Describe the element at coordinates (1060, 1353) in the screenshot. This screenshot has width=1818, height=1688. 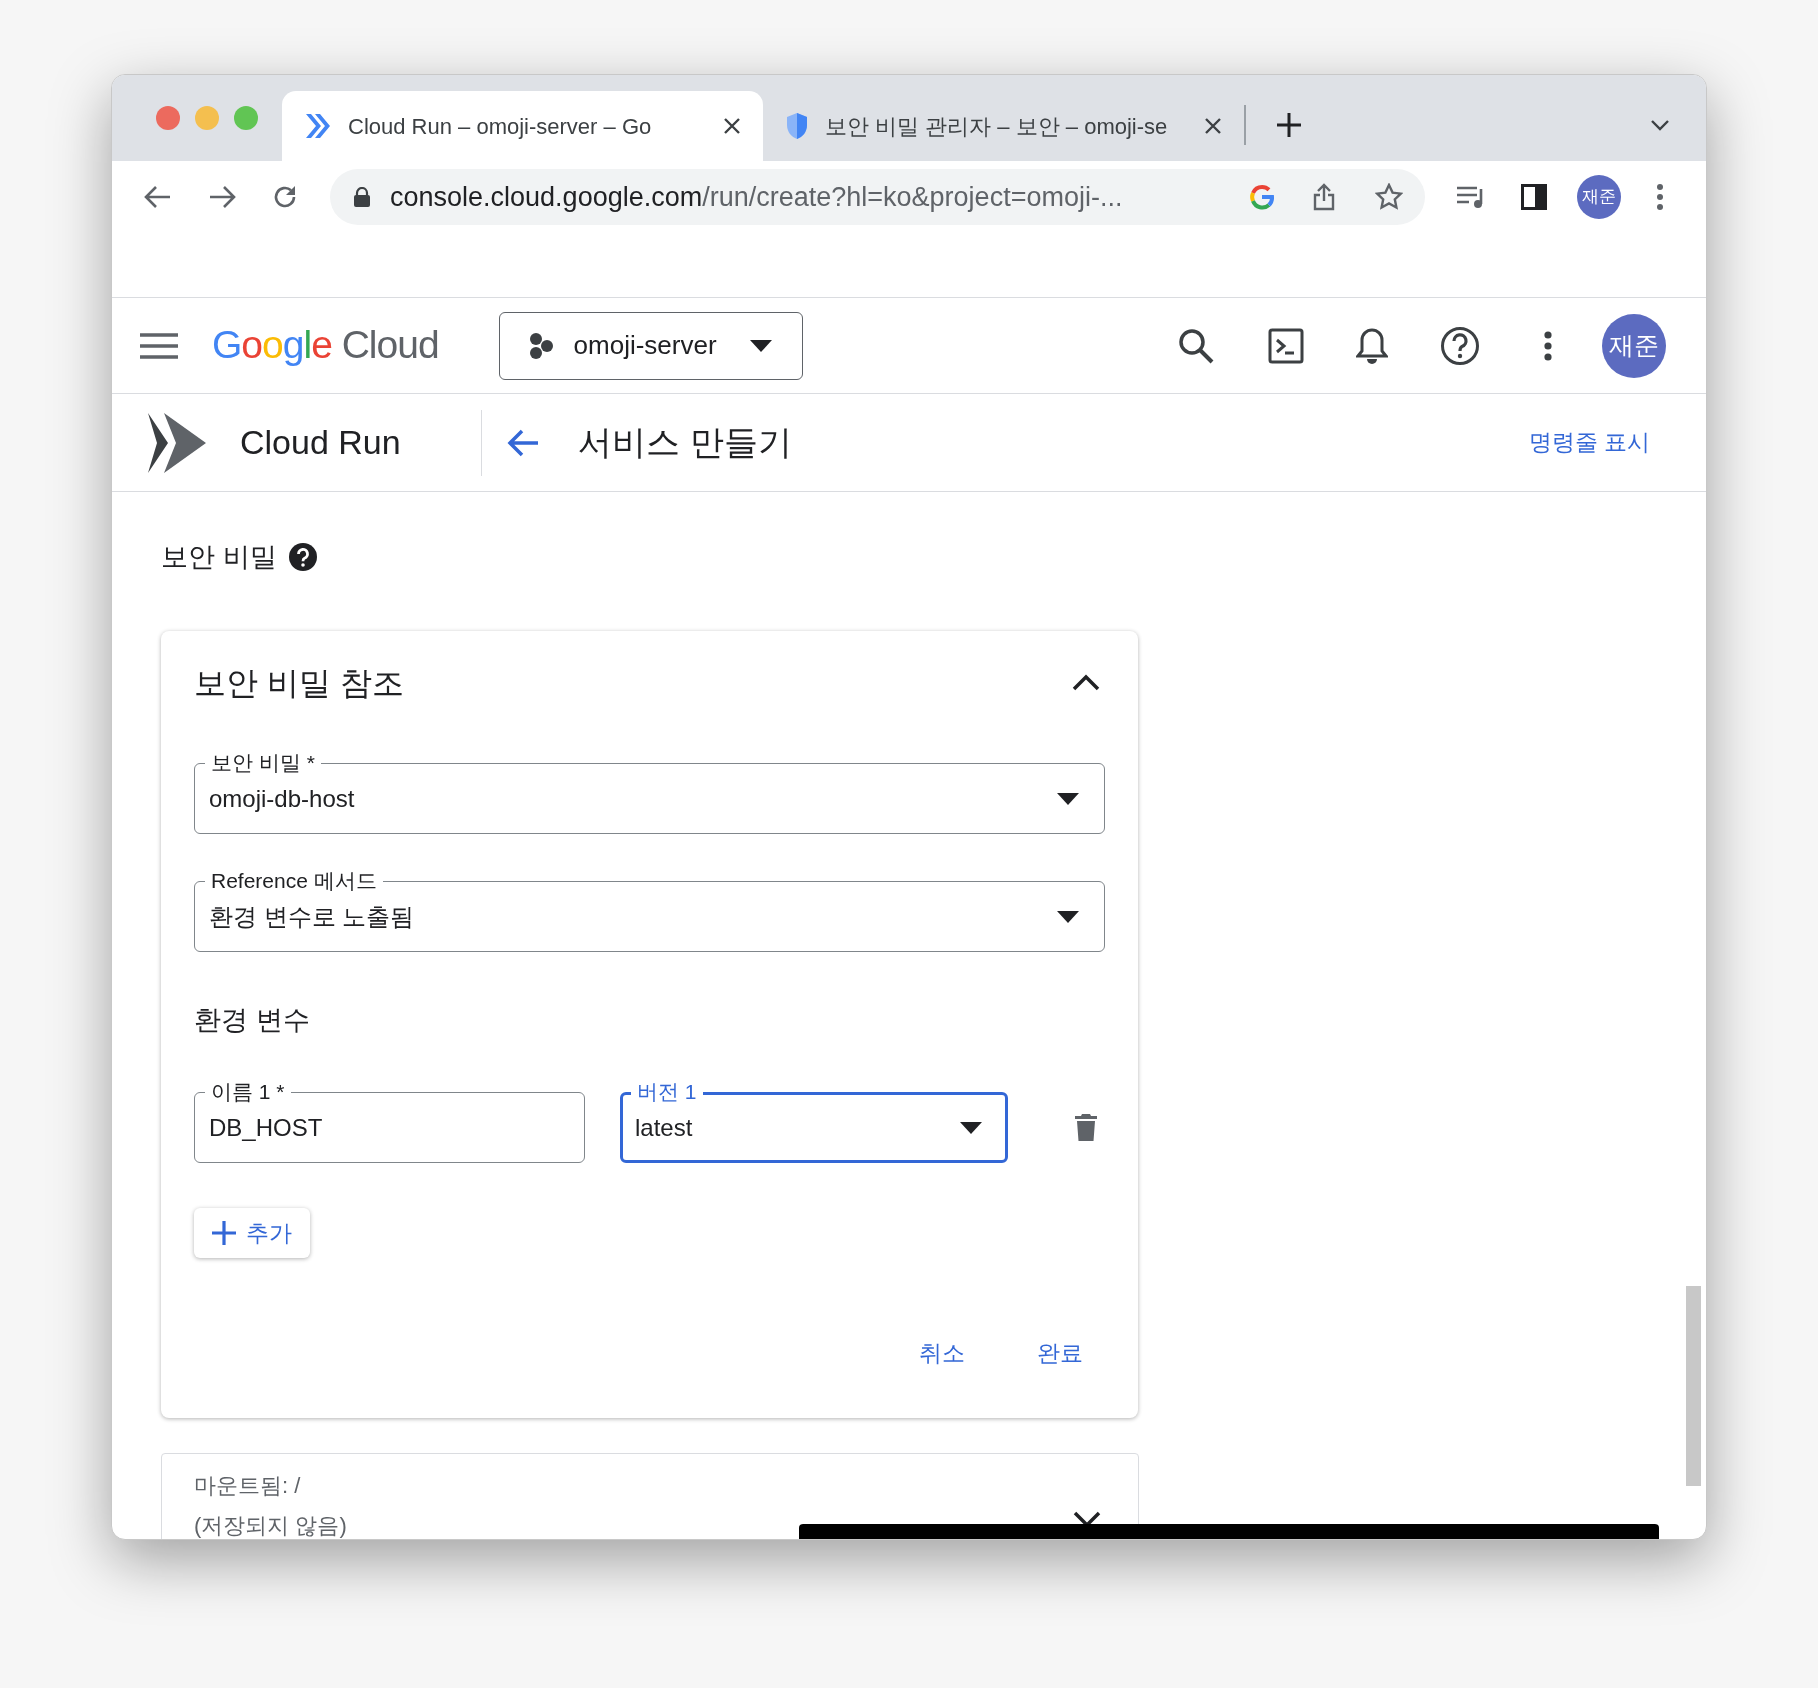
I see `action-button: 완료` at that location.